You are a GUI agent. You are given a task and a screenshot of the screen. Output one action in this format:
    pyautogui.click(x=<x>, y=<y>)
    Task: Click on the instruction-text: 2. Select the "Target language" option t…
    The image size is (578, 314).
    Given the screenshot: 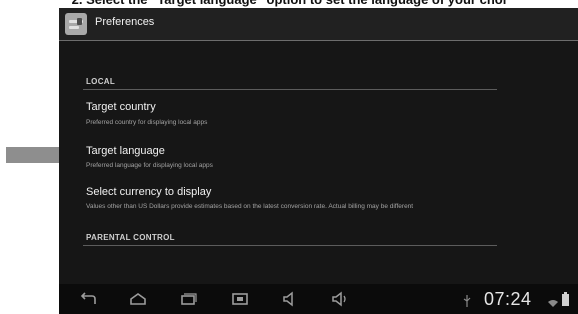 What is the action you would take?
    pyautogui.click(x=289, y=4)
    